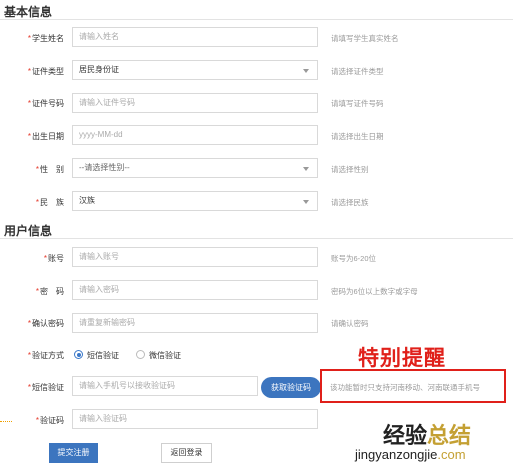  I want to click on password-input: 请输入密码, so click(195, 290).